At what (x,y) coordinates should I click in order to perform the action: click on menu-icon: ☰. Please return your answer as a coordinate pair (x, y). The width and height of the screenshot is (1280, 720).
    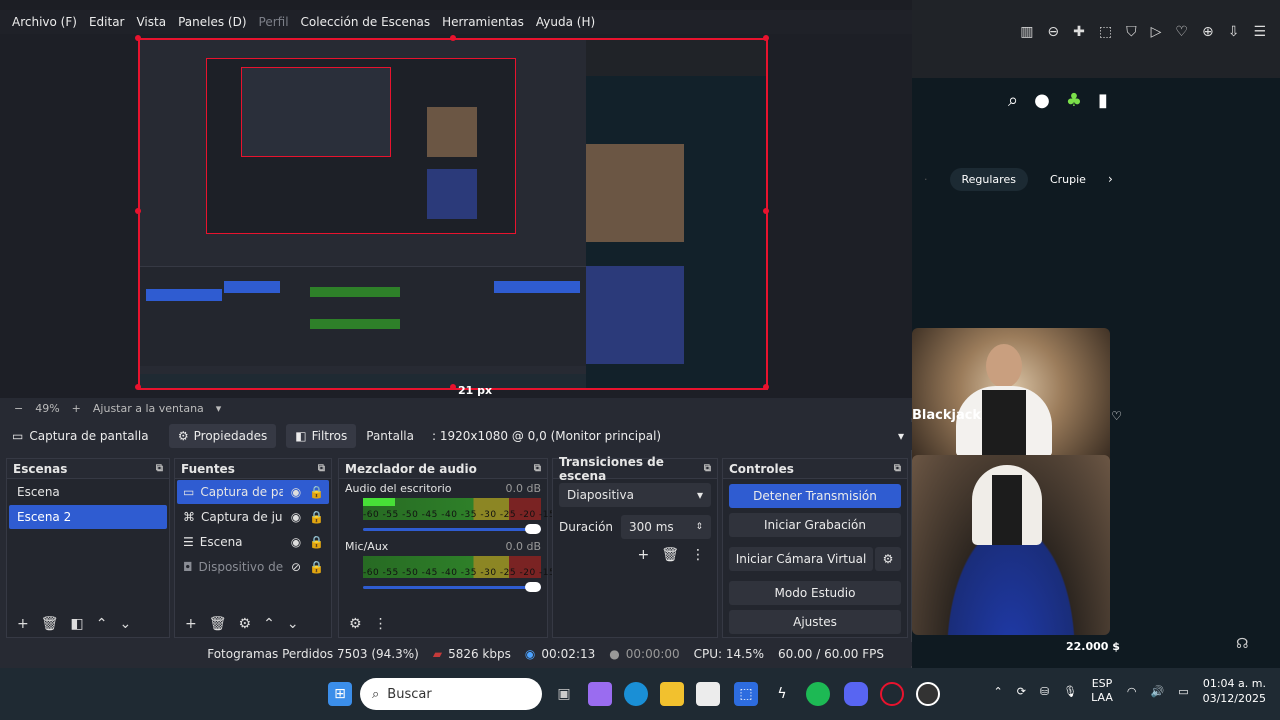
    Looking at the image, I should click on (1259, 32).